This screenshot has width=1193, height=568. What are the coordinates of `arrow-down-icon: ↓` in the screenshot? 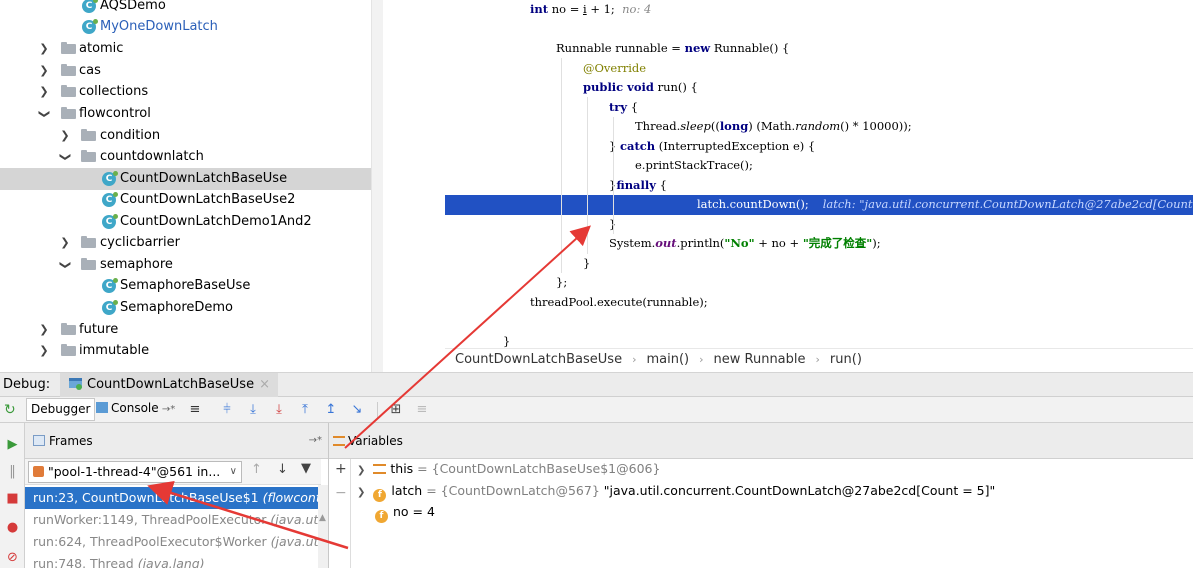 It's located at (282, 469).